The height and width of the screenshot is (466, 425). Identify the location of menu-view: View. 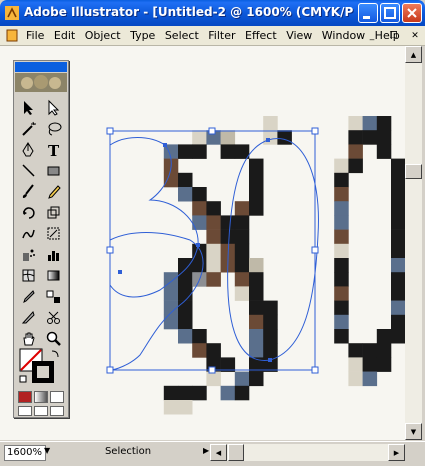
(299, 35).